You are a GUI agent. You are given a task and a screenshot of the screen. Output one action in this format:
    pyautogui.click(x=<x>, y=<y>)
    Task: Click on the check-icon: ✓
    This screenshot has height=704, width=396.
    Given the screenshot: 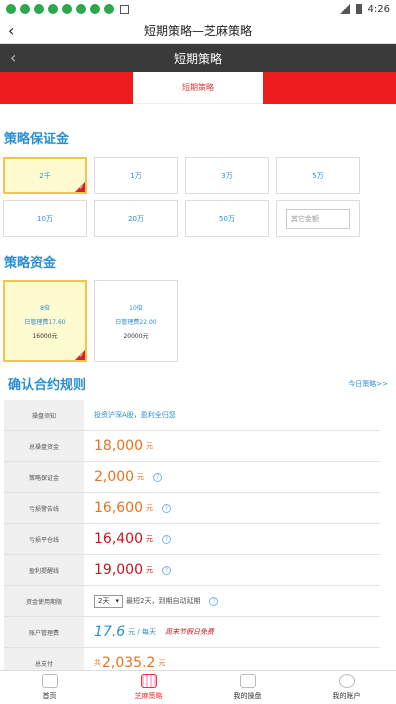 What is the action you would take?
    pyautogui.click(x=81, y=355)
    